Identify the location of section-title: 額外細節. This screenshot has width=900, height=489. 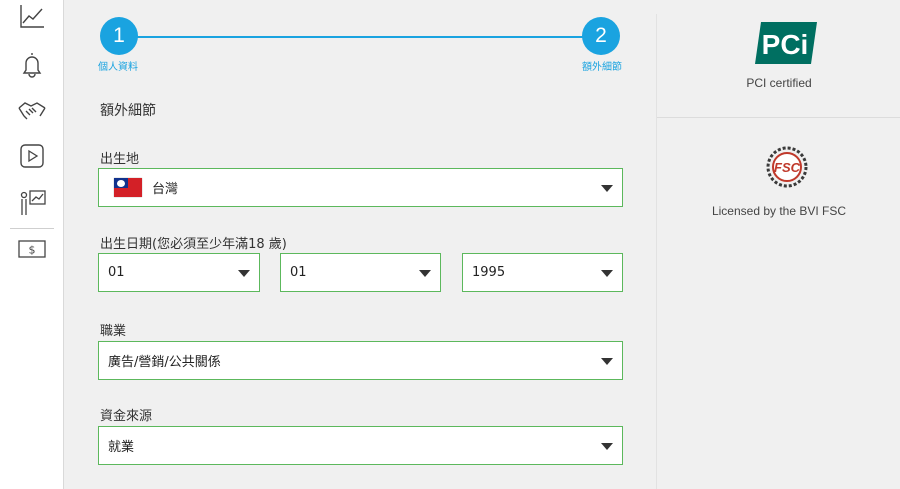
(128, 111).